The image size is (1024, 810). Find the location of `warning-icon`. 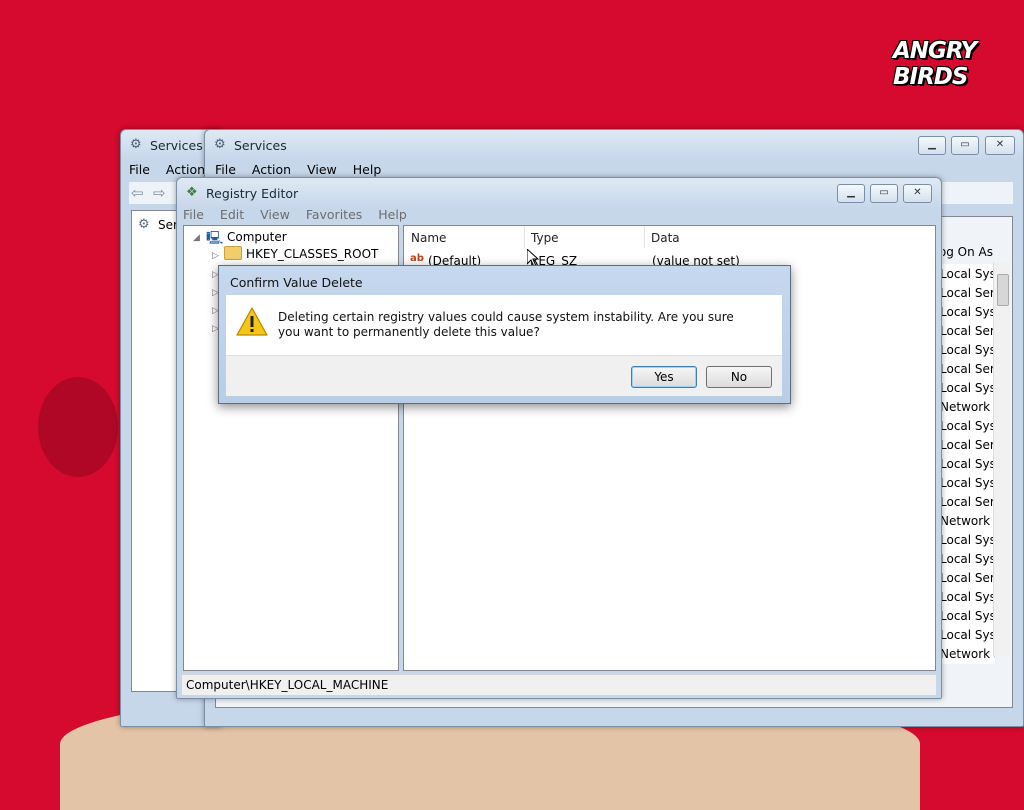

warning-icon is located at coordinates (252, 321).